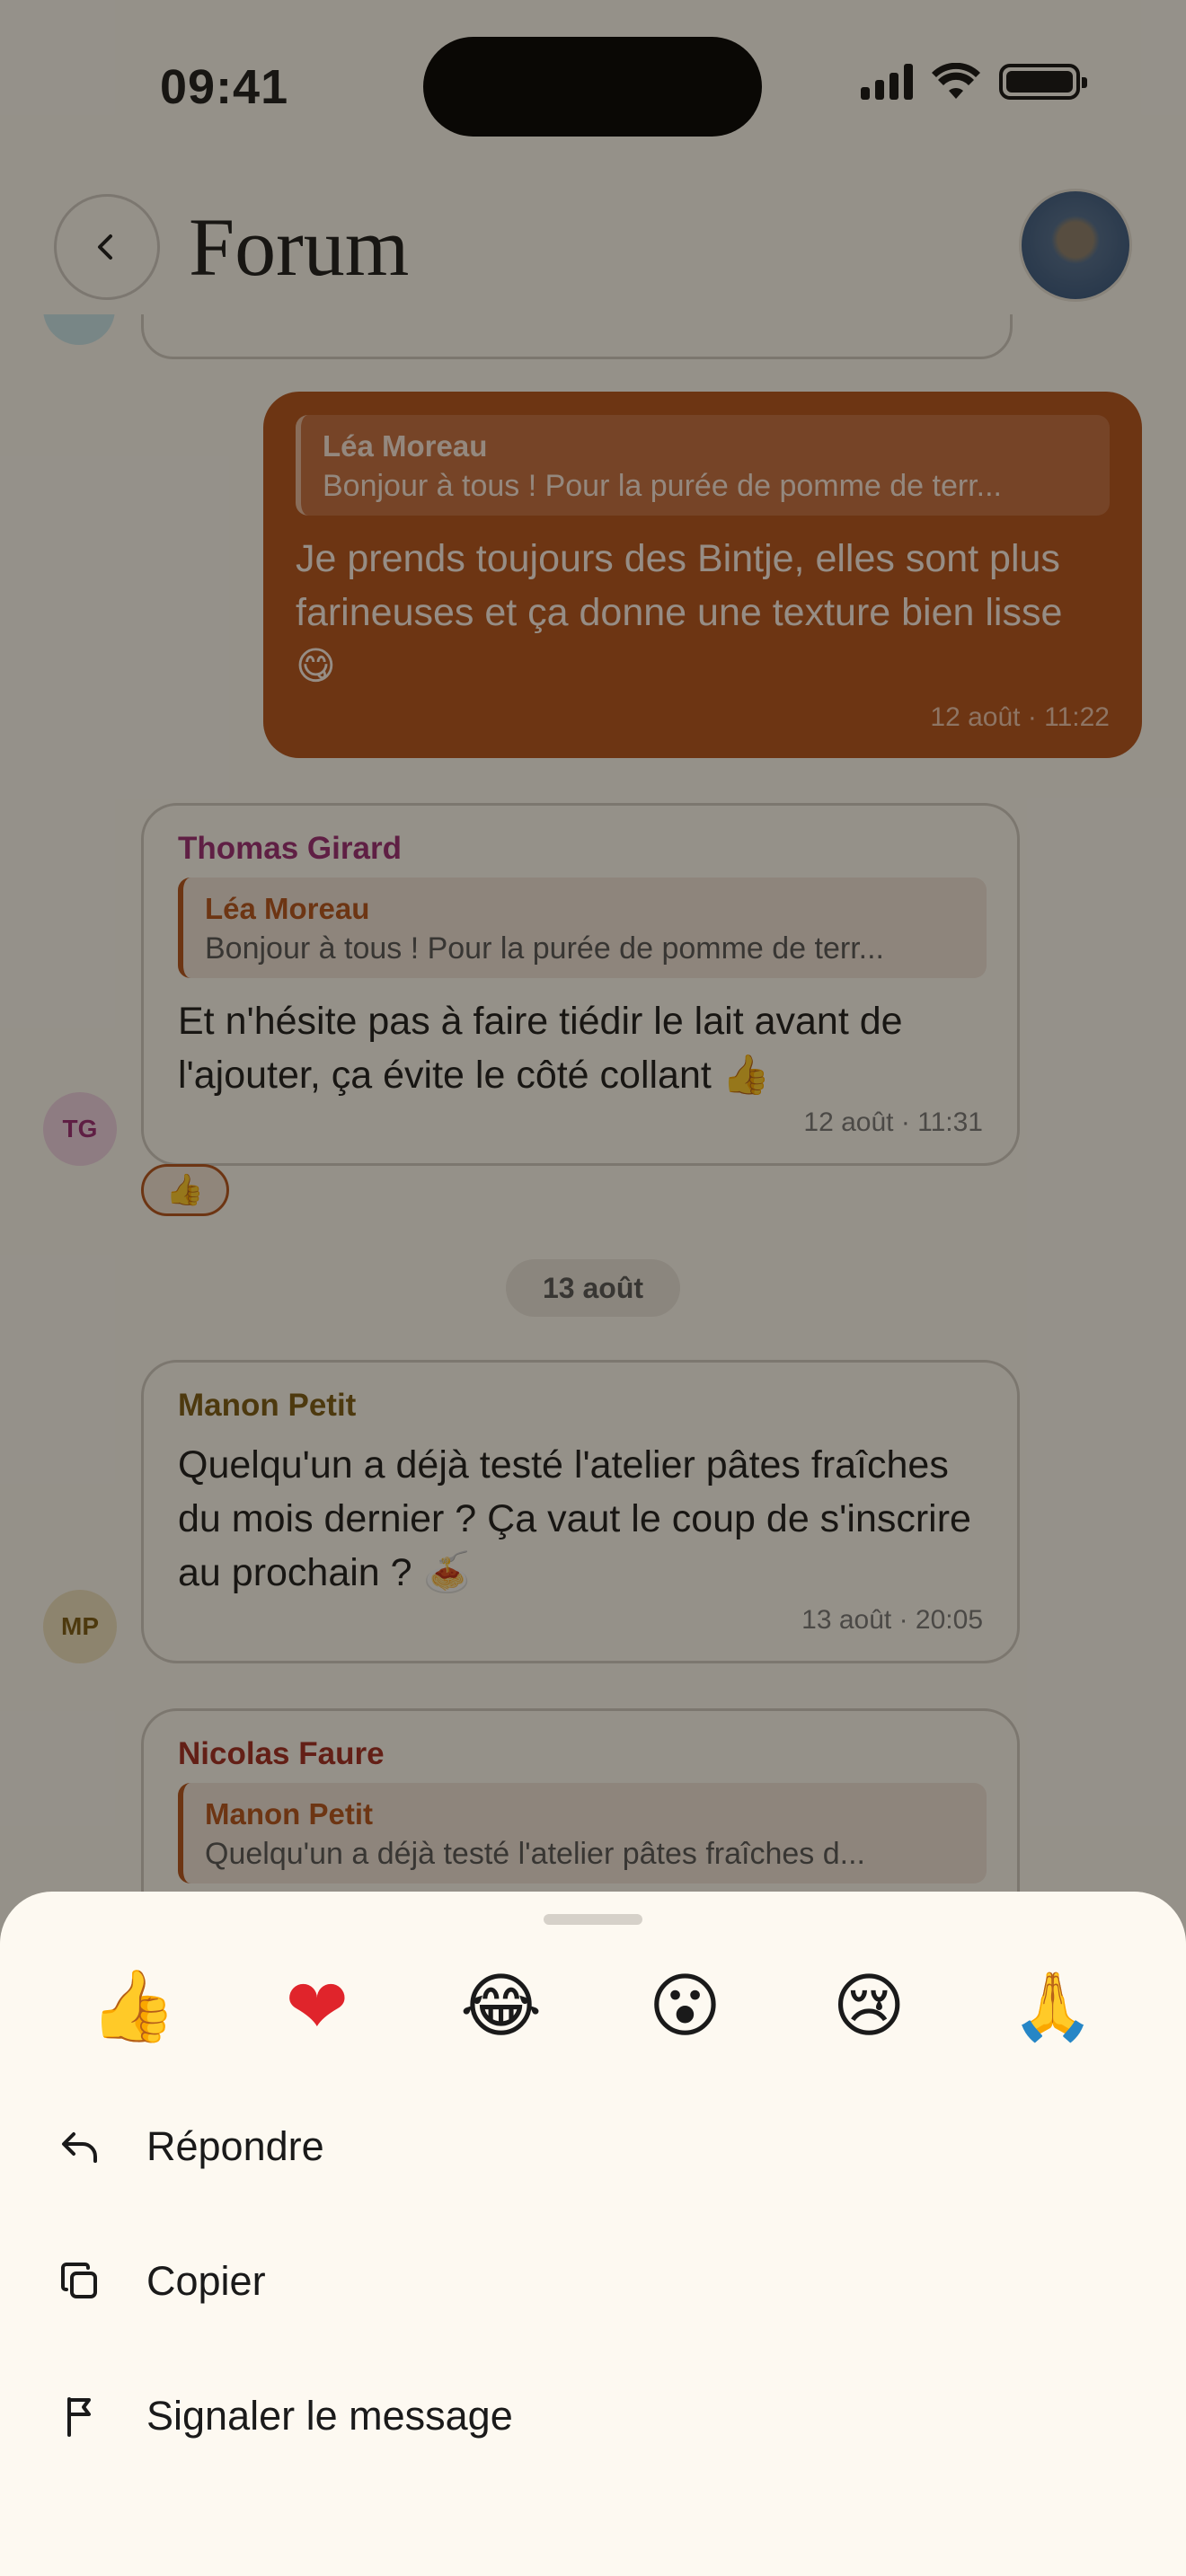 This screenshot has width=1186, height=2576. I want to click on report-label: Signaler le message, so click(329, 2416).